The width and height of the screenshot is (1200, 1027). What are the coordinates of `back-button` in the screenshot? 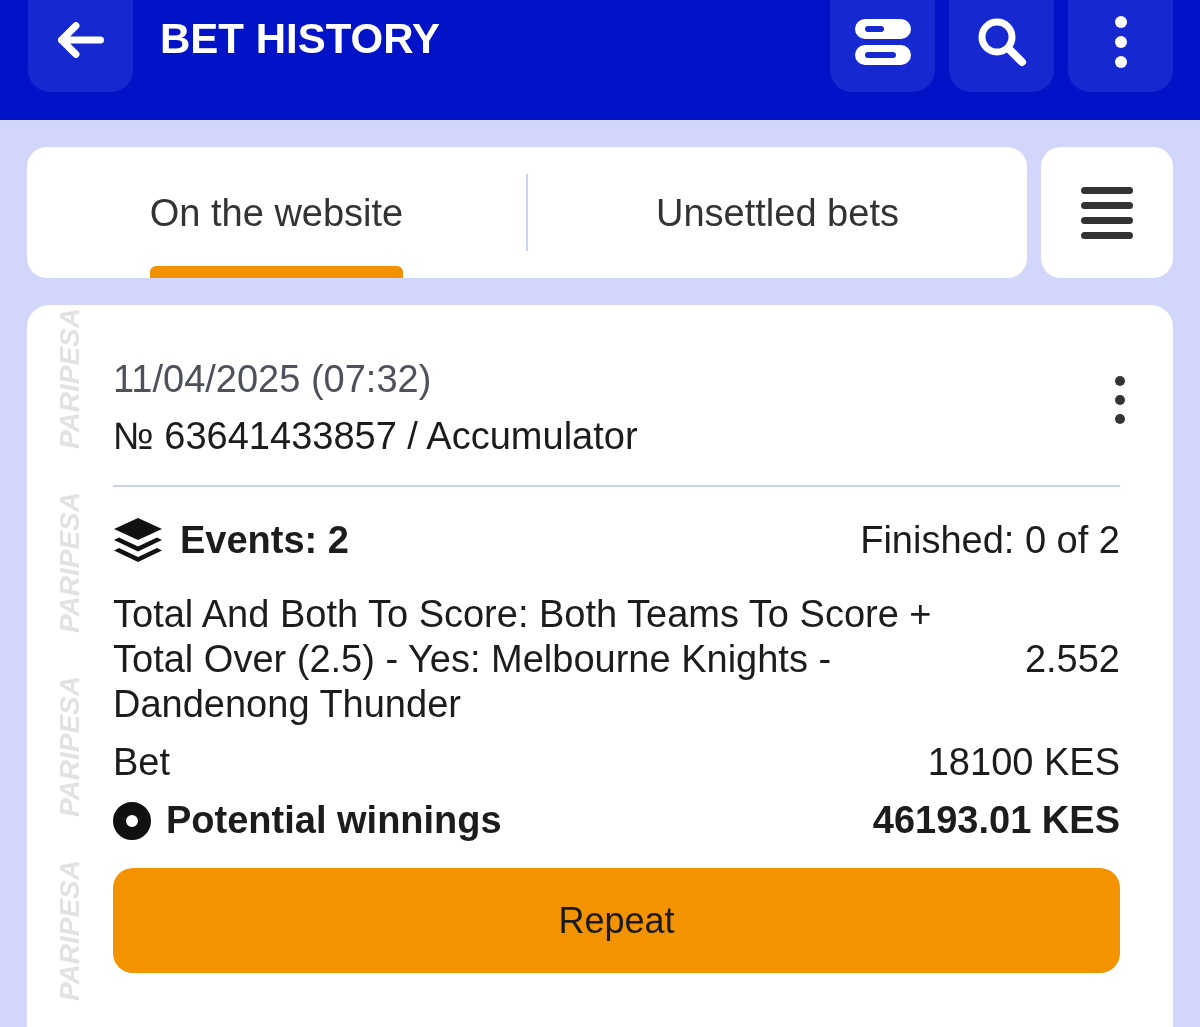 It's located at (80, 46).